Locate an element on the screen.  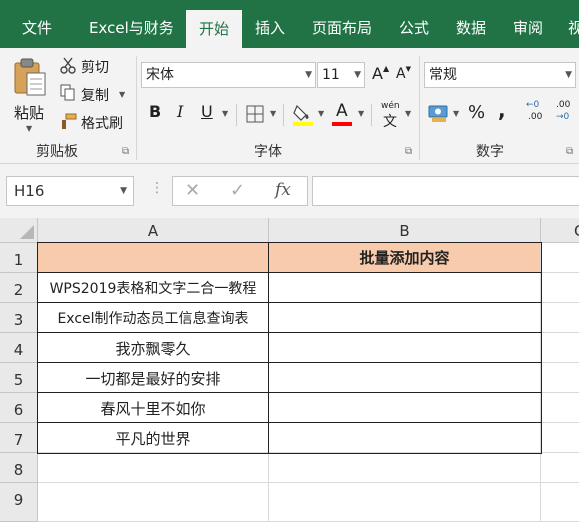
copy-dropdown-icon: ▼ is located at coordinates (122, 94).